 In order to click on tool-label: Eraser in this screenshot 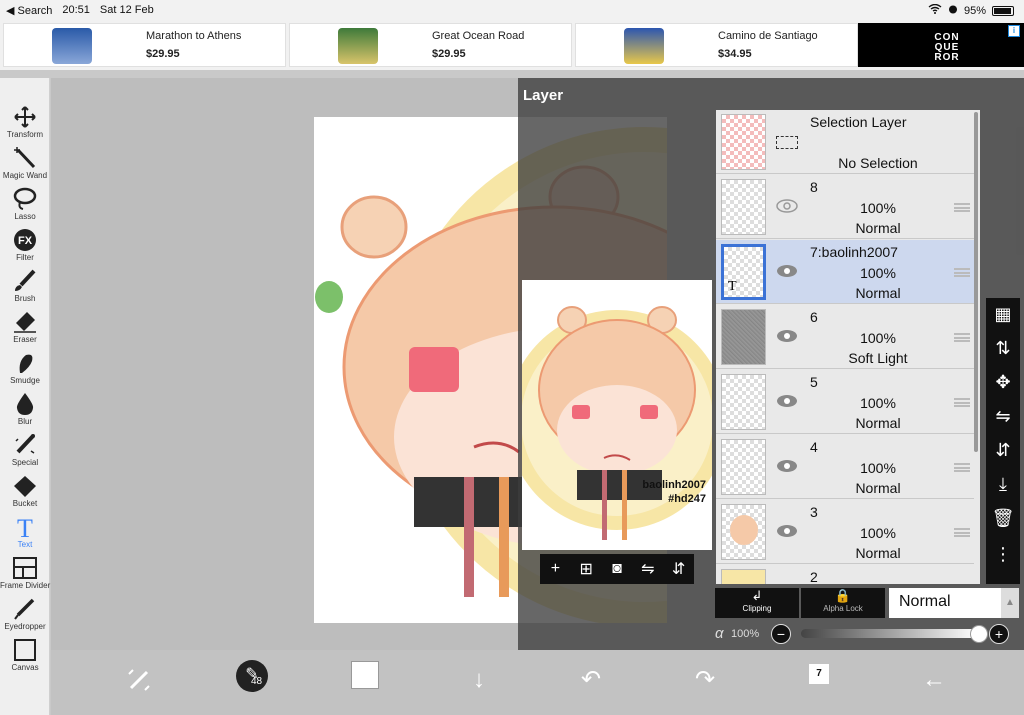, I will do `click(25, 339)`.